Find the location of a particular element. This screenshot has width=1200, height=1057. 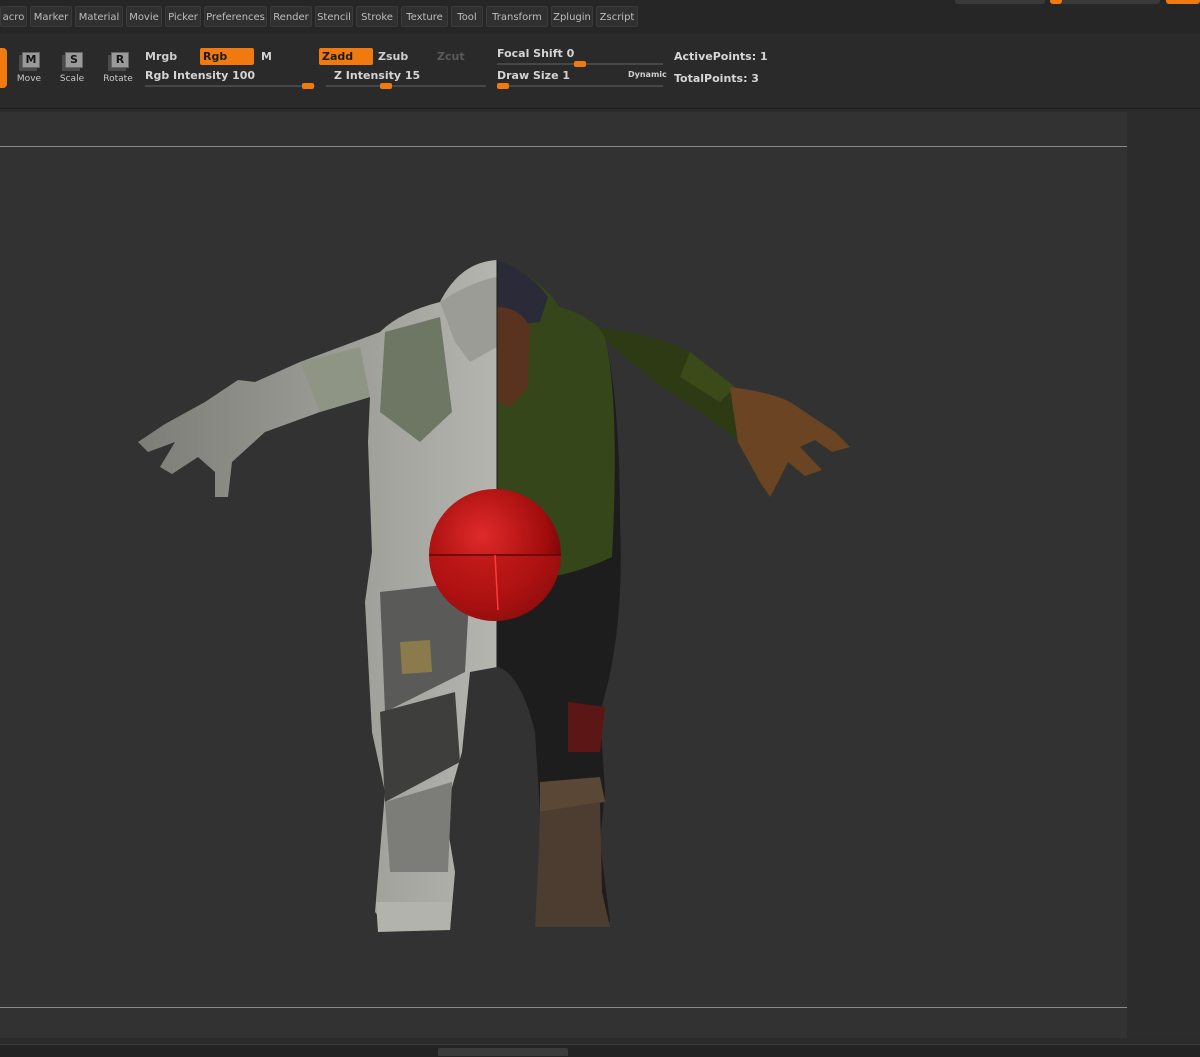

rotate-button: R Rotate is located at coordinates (118, 70).